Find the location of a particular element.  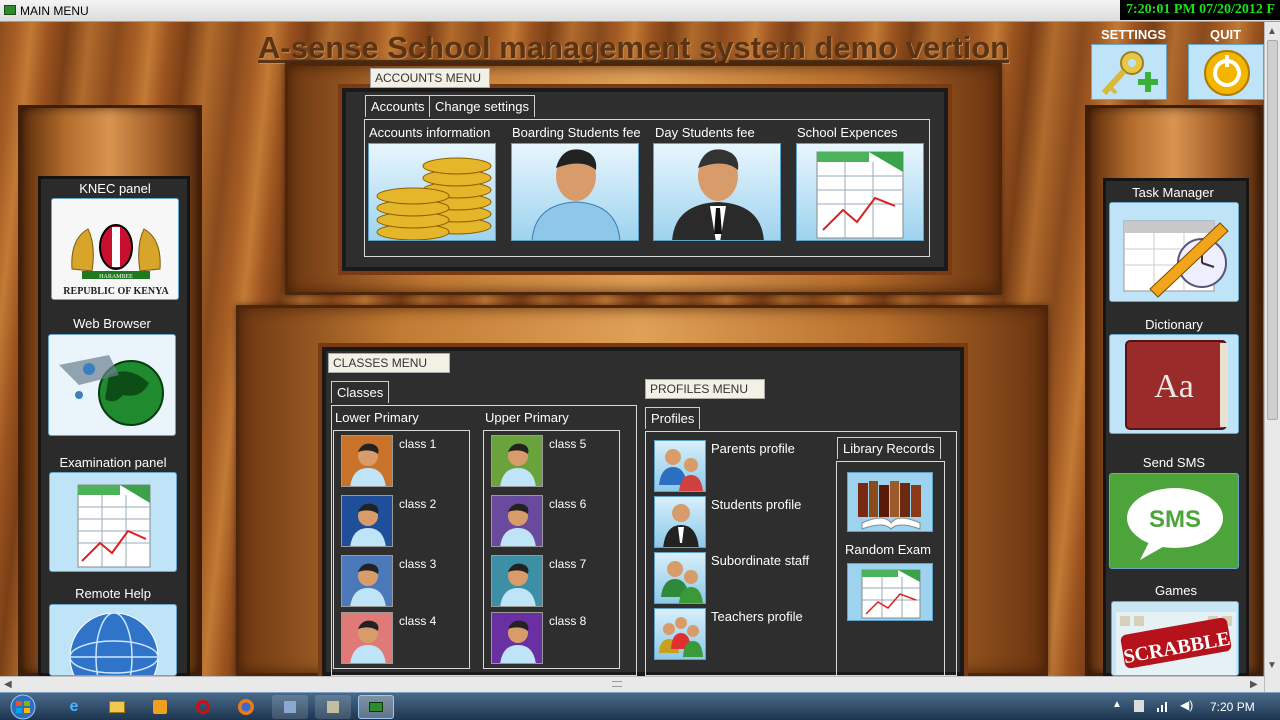

class-3-button is located at coordinates (367, 581).